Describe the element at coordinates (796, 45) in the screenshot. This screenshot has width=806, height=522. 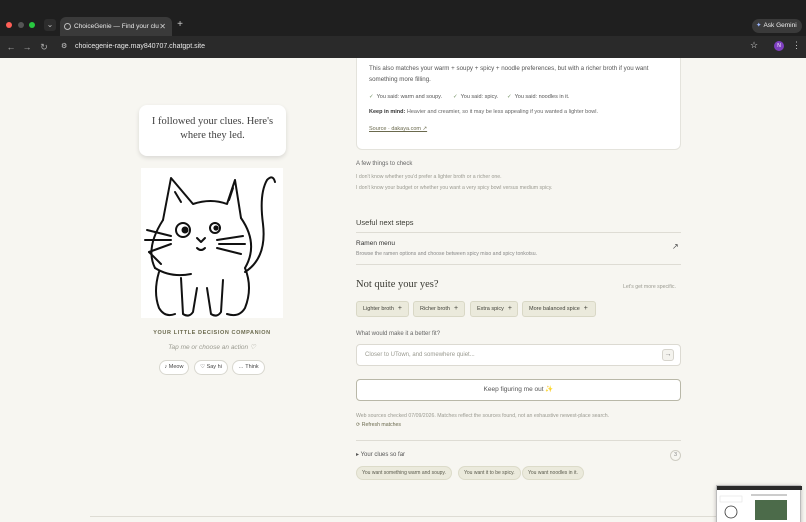
I see `browser-menu-icon: ⋮` at that location.